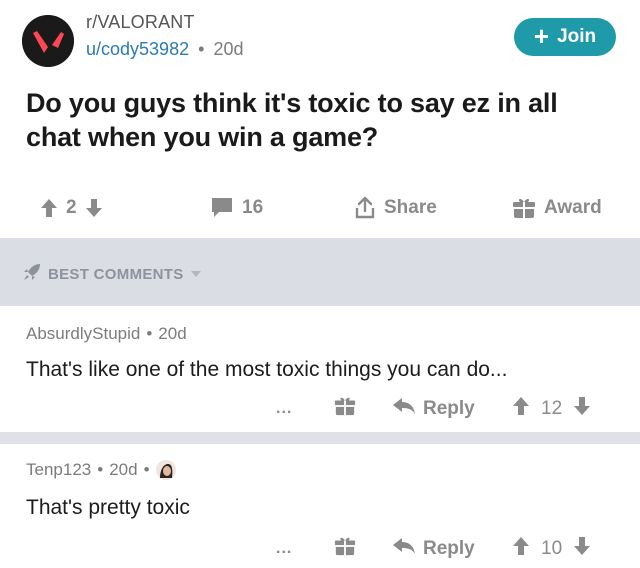 The height and width of the screenshot is (568, 640). What do you see at coordinates (541, 35) in the screenshot?
I see `plus-icon: +` at bounding box center [541, 35].